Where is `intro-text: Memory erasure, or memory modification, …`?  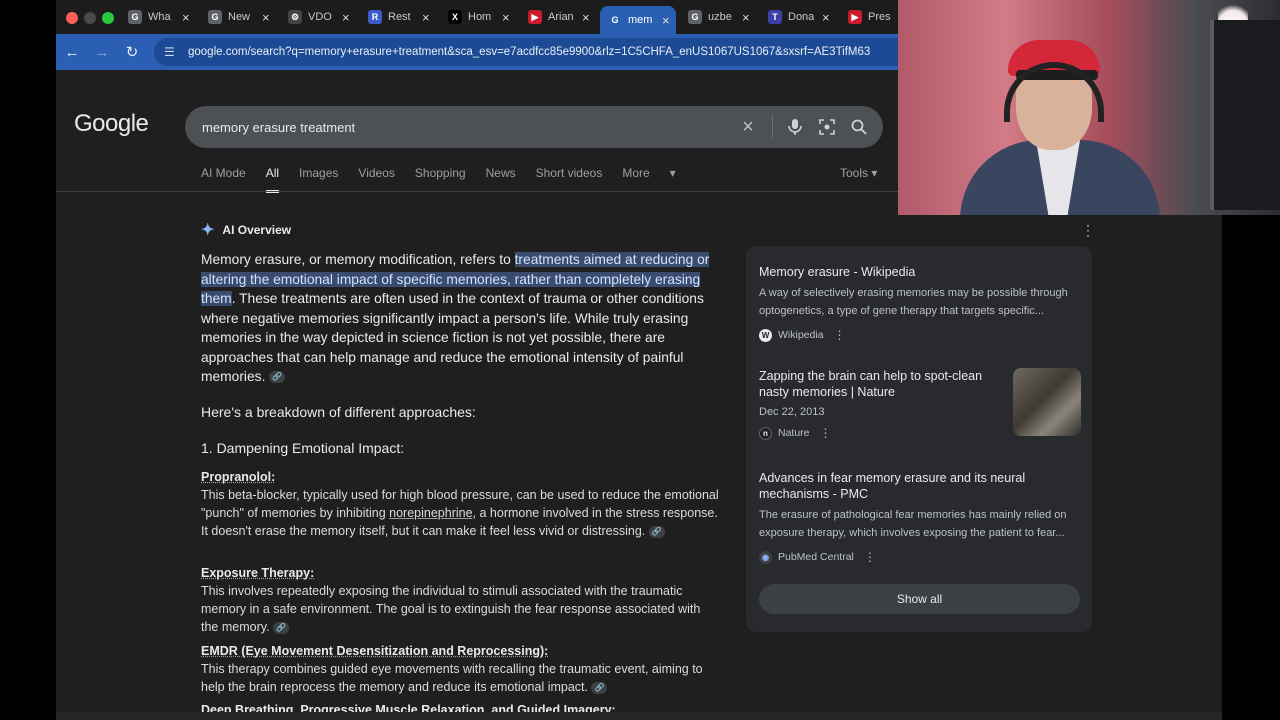 intro-text: Memory erasure, or memory modification, … is located at coordinates (358, 259).